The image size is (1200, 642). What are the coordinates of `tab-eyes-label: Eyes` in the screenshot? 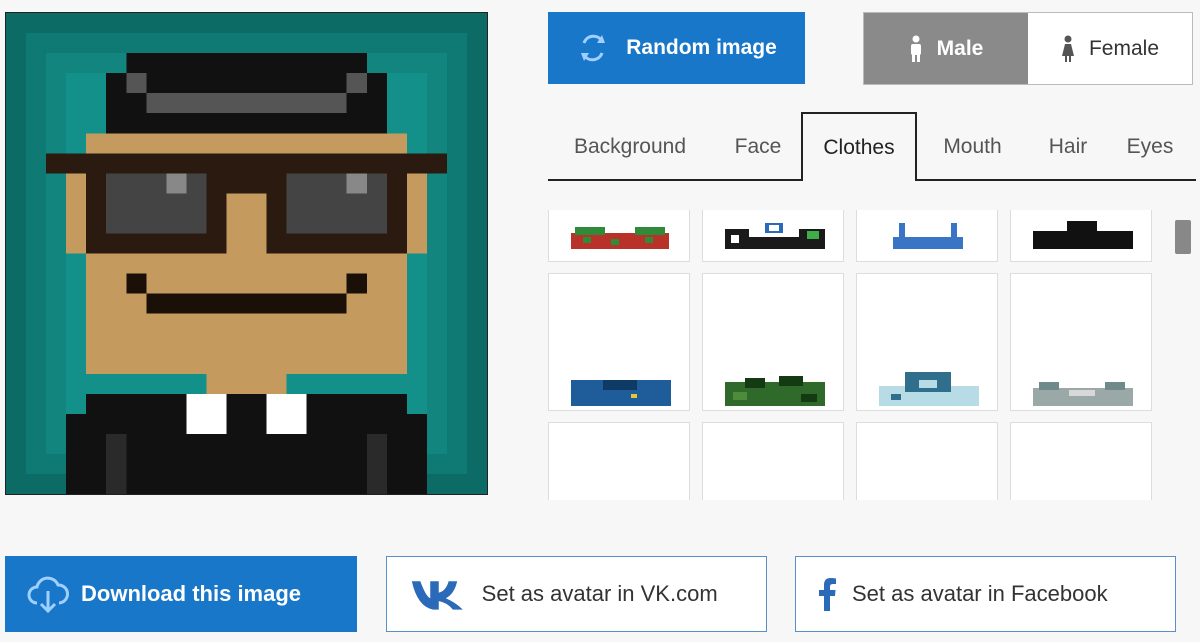 It's located at (1150, 146).